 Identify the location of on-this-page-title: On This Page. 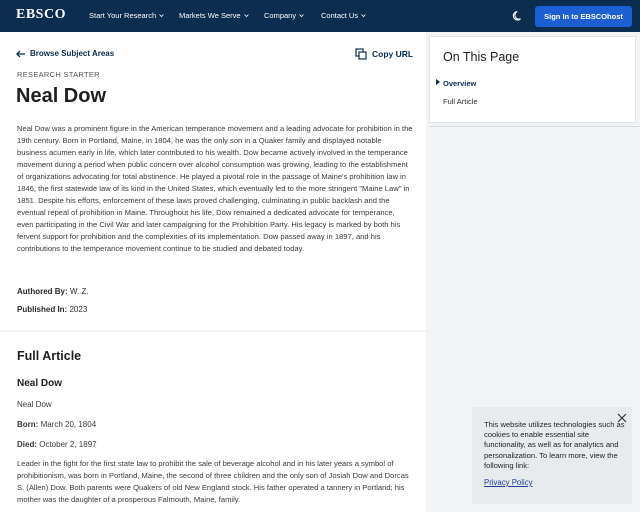
(481, 57).